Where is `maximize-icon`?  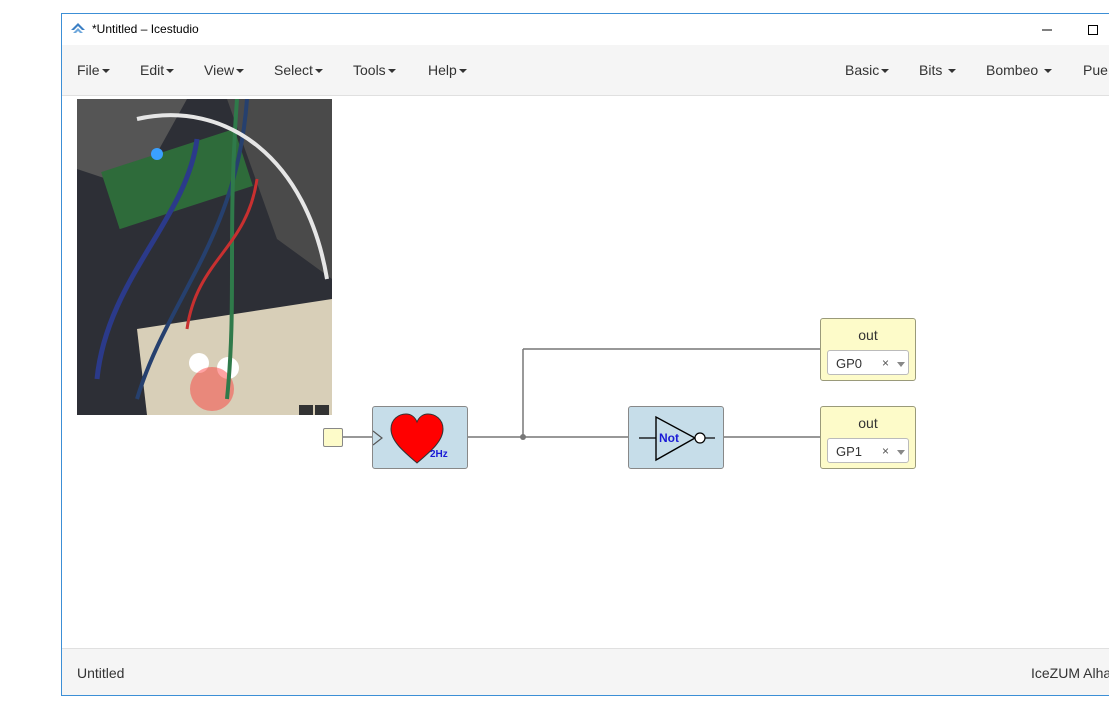
maximize-icon is located at coordinates (1093, 30).